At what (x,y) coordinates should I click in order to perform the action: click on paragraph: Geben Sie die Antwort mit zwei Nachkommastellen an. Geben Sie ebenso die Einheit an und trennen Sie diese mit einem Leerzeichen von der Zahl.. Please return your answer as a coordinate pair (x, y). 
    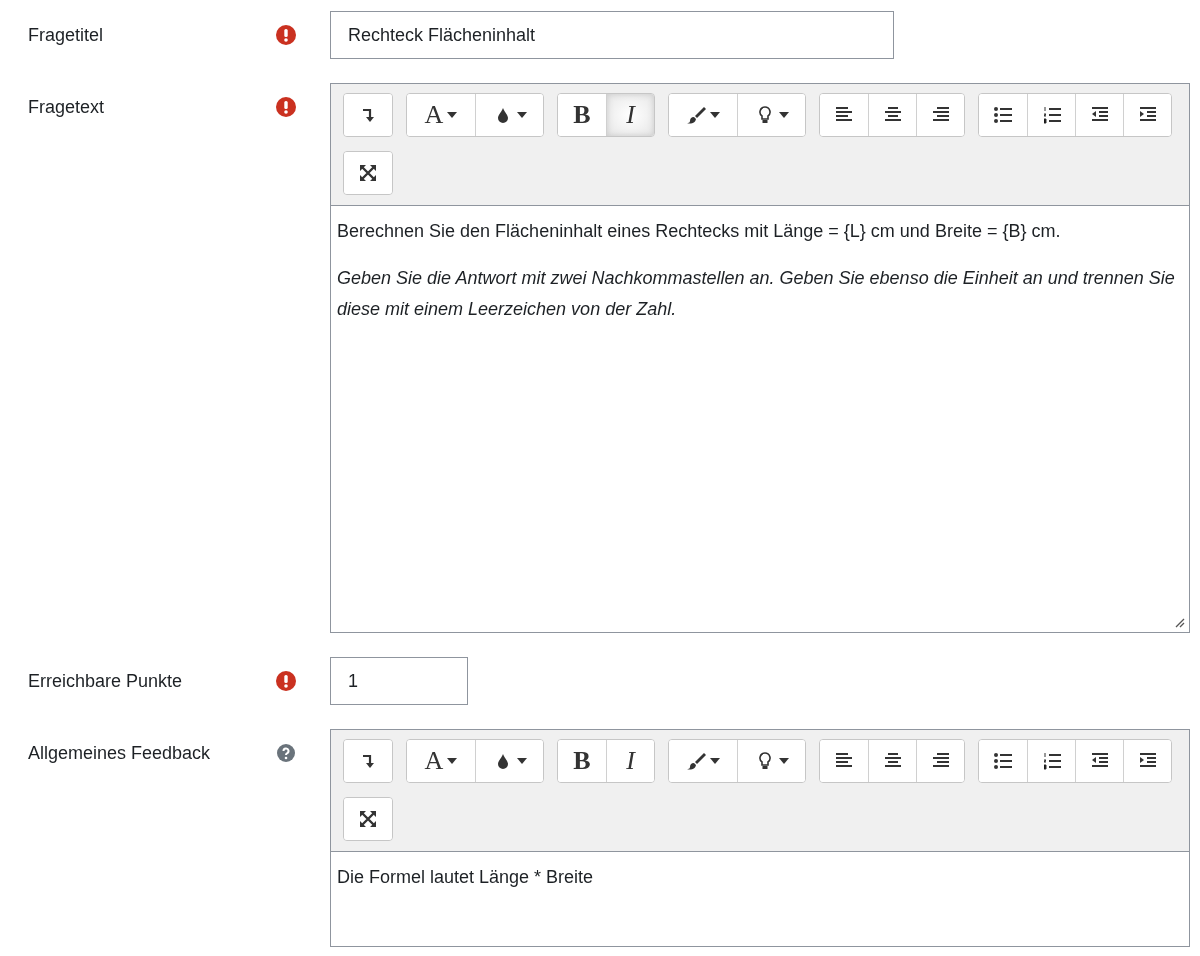
    Looking at the image, I should click on (756, 294).